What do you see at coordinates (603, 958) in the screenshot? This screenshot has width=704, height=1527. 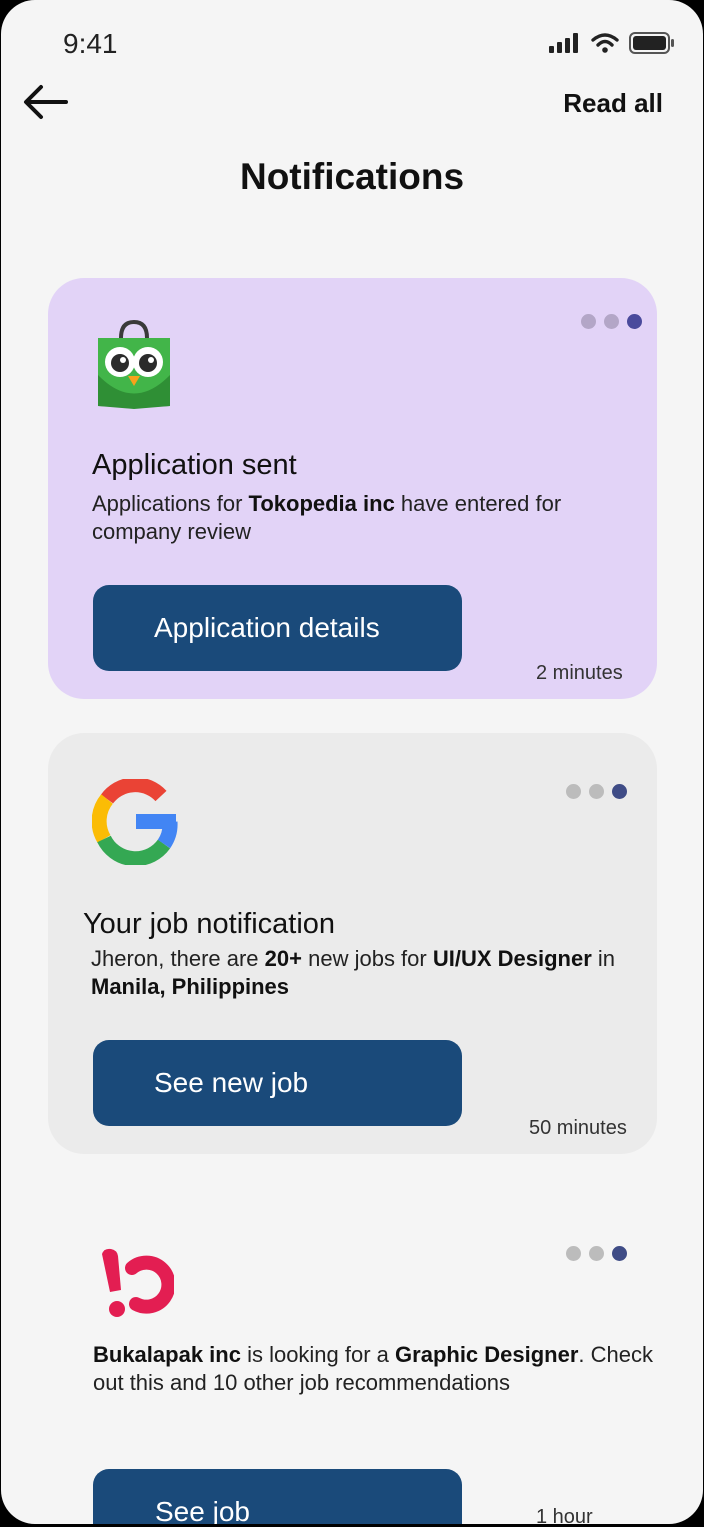 I see `body-text: in` at bounding box center [603, 958].